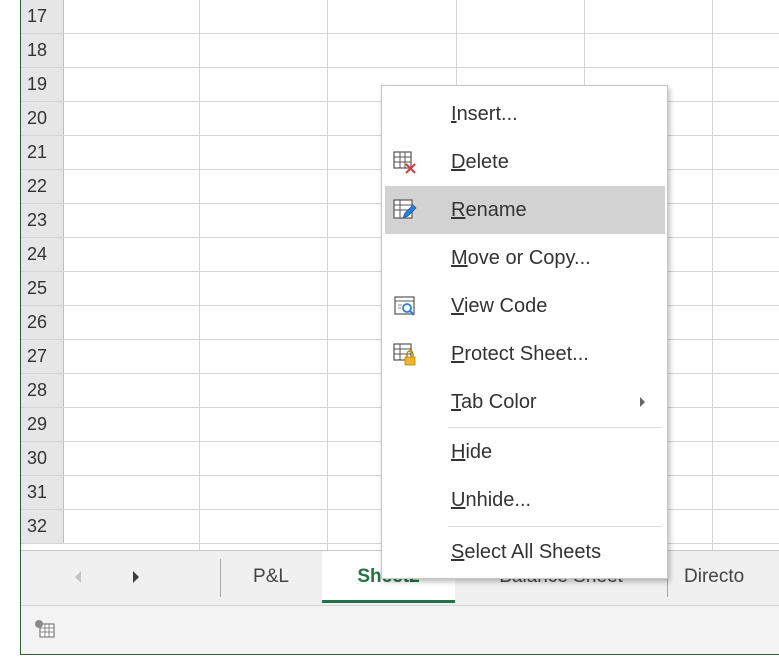 The image size is (779, 665). Describe the element at coordinates (400, 17) in the screenshot. I see `grid-row: 17` at that location.